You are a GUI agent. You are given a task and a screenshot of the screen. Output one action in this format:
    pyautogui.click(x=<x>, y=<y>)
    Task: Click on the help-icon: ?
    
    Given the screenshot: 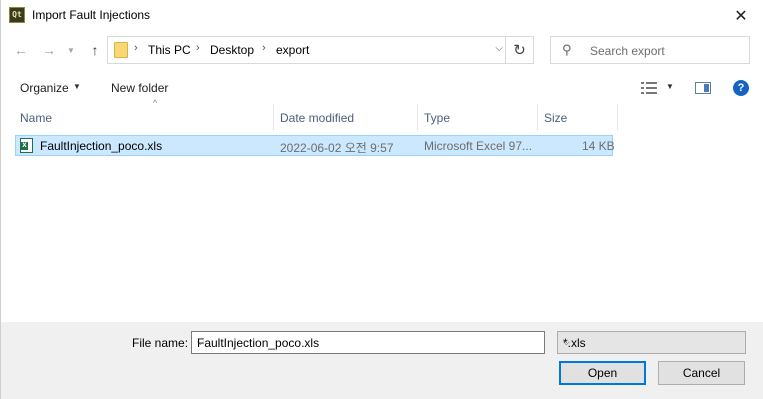 What is the action you would take?
    pyautogui.click(x=741, y=88)
    